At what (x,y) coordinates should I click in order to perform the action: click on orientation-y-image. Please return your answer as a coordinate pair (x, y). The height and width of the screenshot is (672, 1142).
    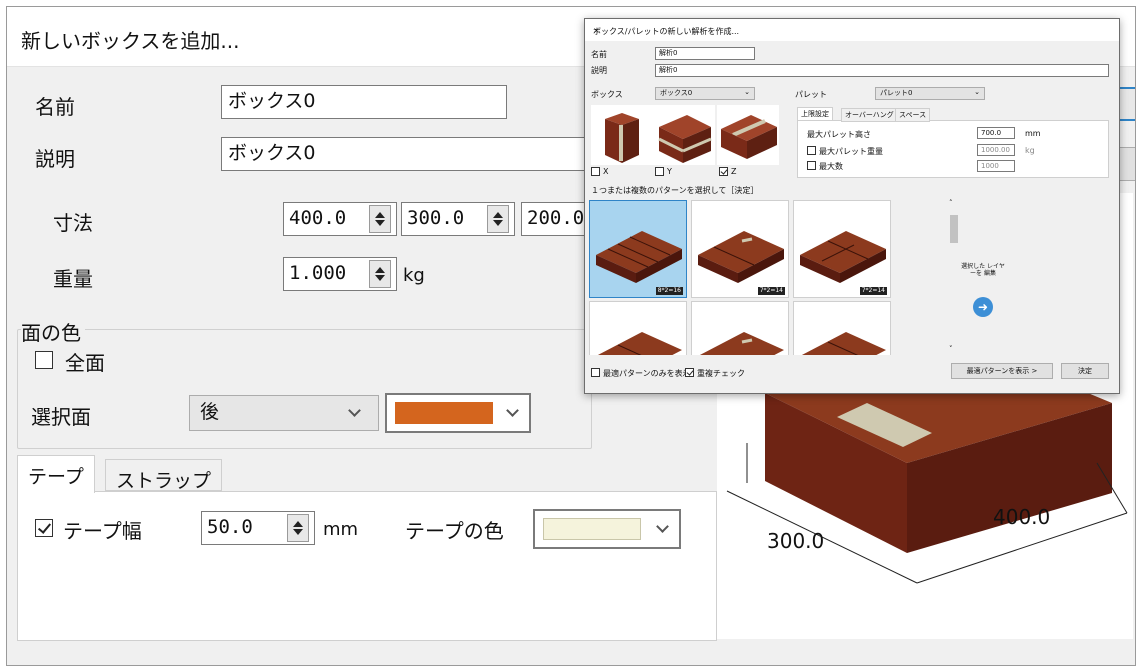
    Looking at the image, I should click on (684, 135).